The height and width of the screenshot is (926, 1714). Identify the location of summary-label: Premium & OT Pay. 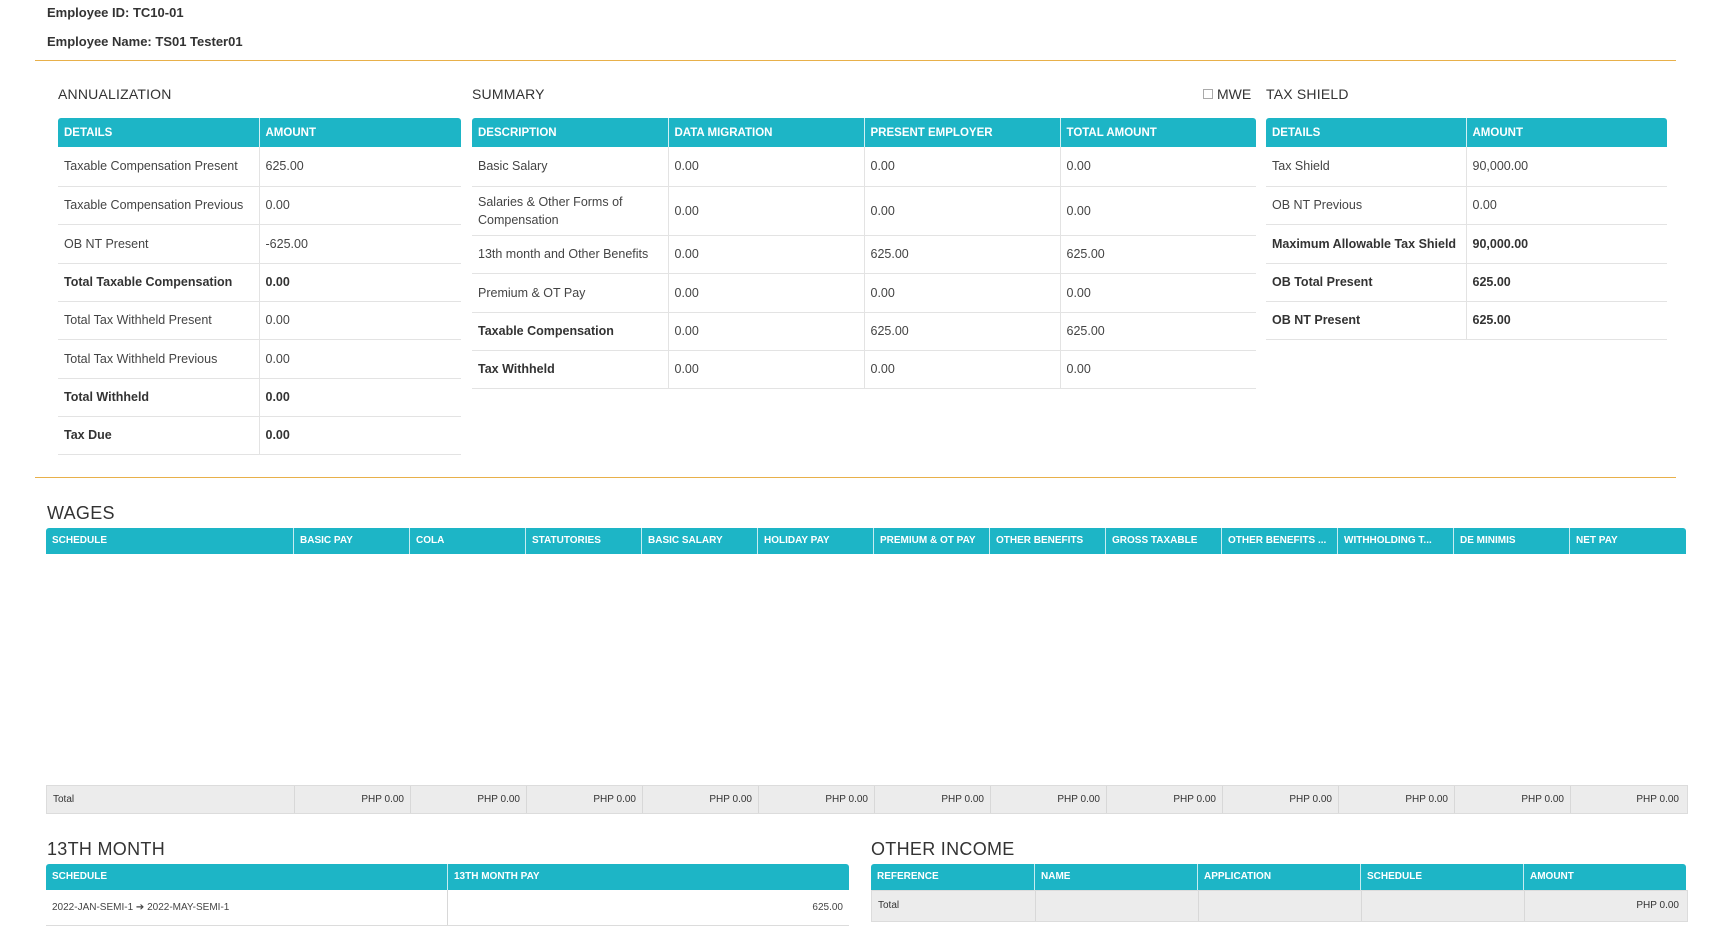
(570, 293).